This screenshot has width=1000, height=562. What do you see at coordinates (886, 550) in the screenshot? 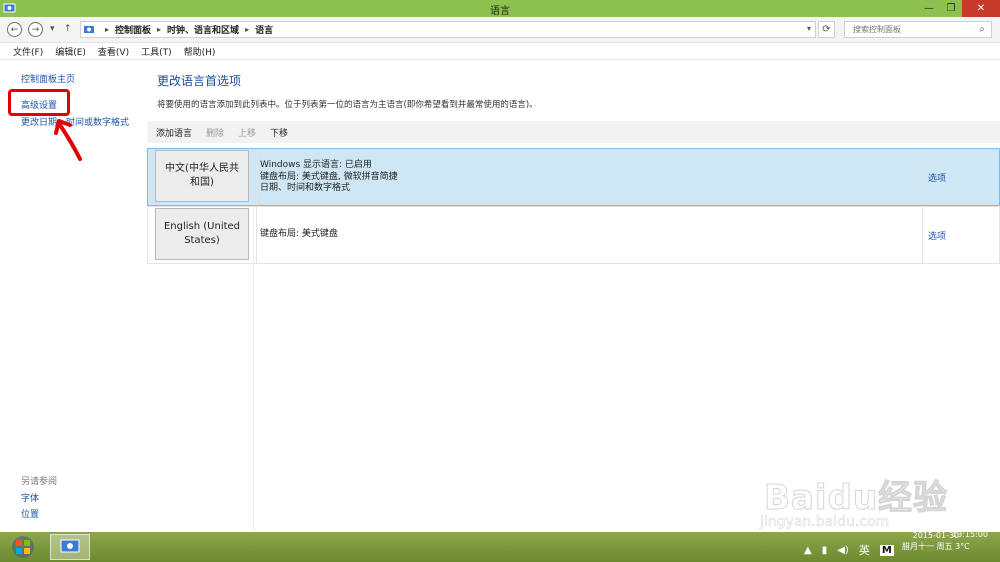
I see `ime-mode-indicator: M` at bounding box center [886, 550].